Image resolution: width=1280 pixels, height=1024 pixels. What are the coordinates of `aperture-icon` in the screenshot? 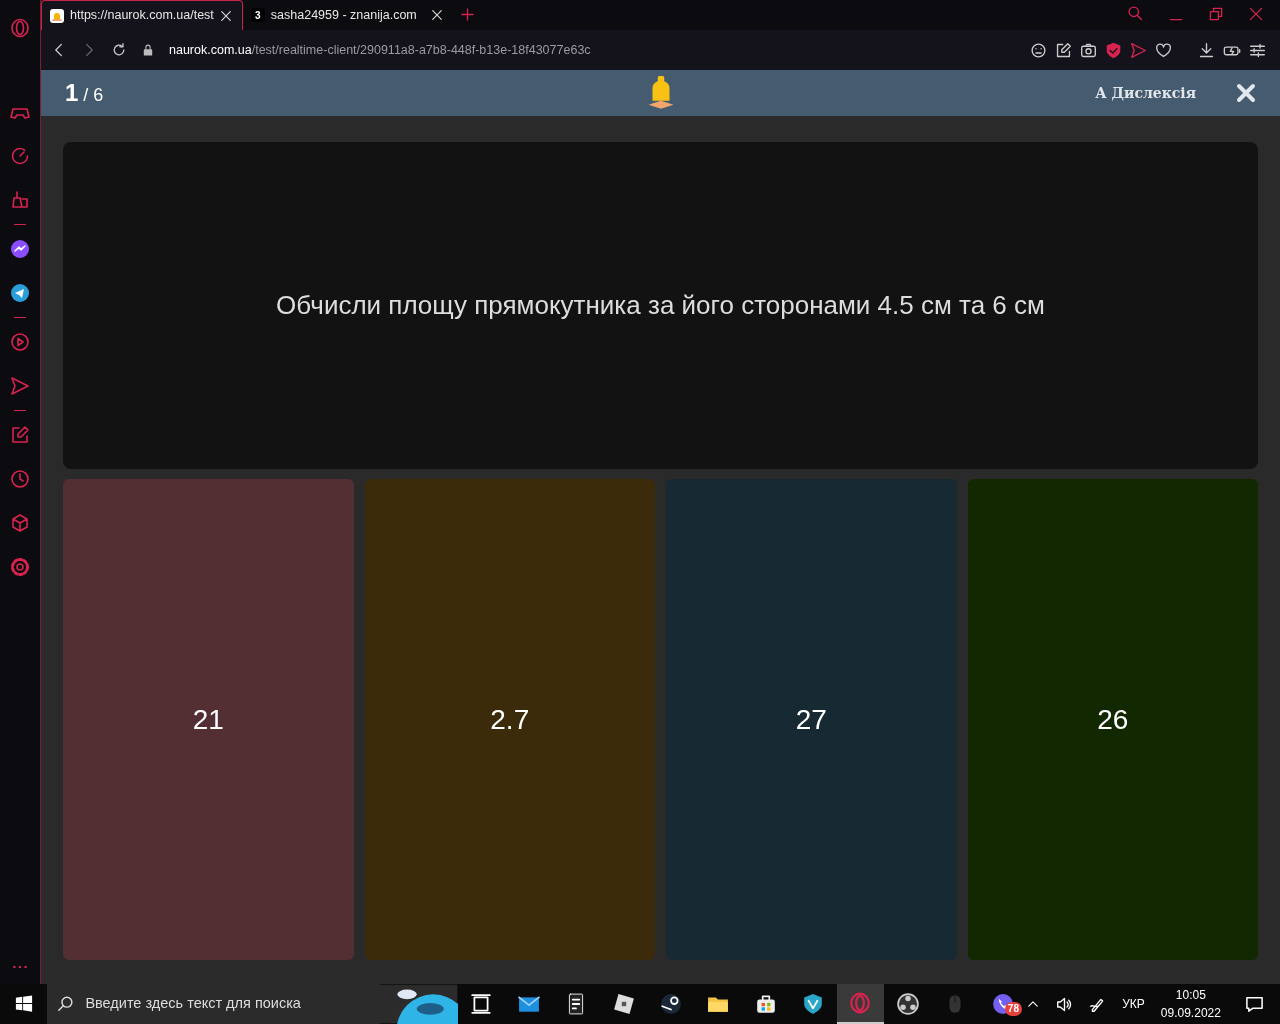 It's located at (907, 1004).